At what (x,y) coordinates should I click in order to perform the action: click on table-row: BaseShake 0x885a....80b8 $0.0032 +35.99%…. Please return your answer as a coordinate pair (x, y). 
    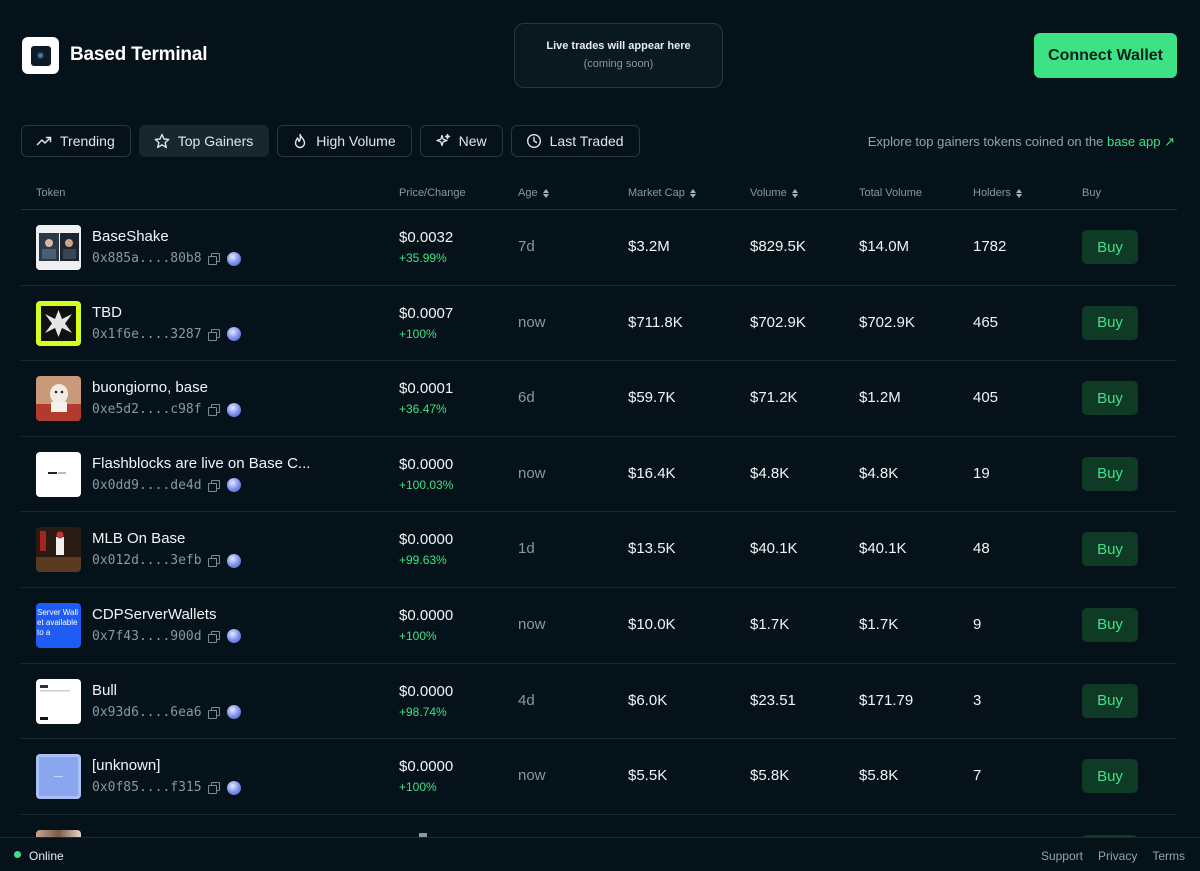
    Looking at the image, I should click on (599, 248).